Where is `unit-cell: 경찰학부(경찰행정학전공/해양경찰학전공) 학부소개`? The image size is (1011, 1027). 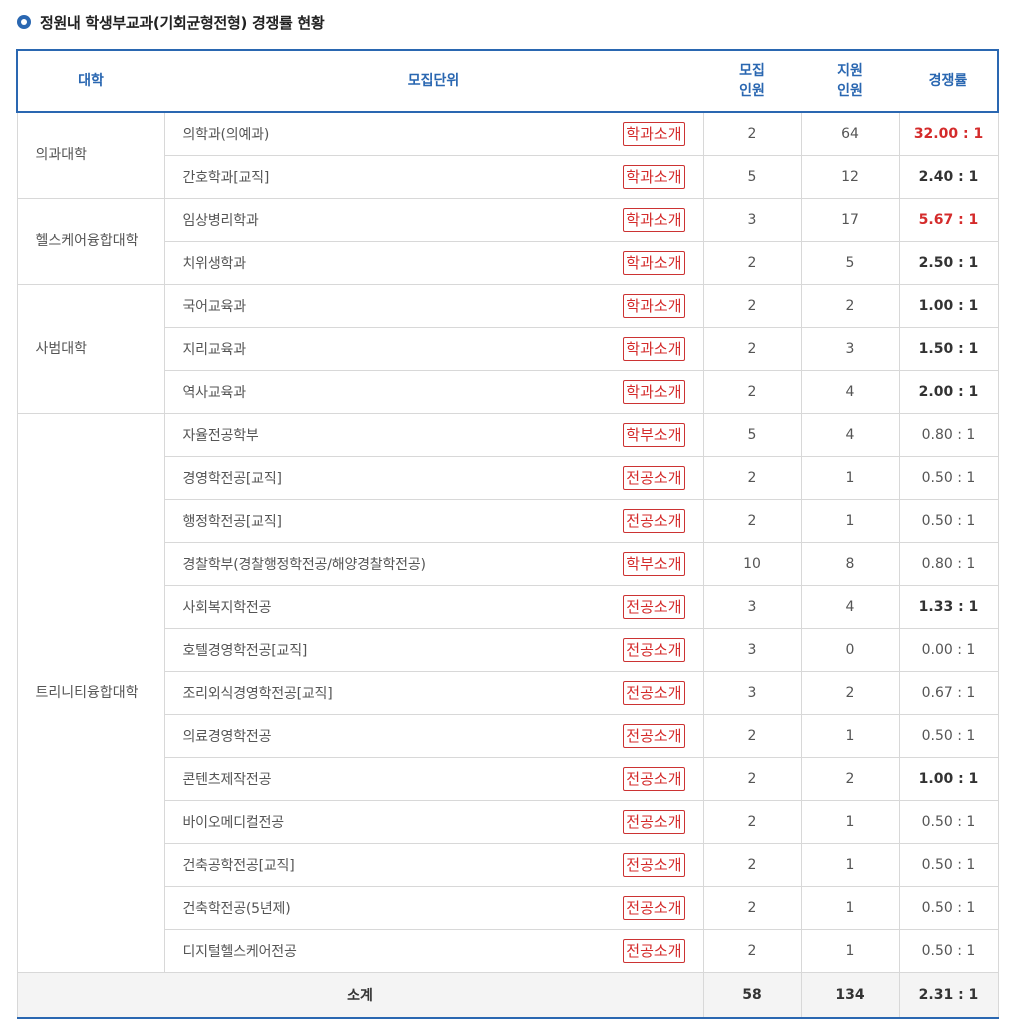 unit-cell: 경찰학부(경찰행정학전공/해양경찰학전공) 학부소개 is located at coordinates (433, 564).